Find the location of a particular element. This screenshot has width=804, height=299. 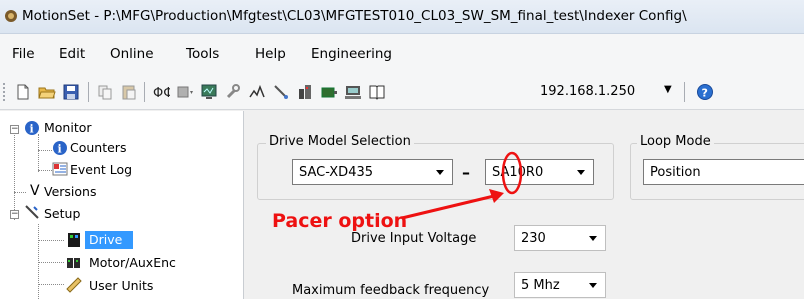

svg-text: ΦΦ is located at coordinates (161, 93).